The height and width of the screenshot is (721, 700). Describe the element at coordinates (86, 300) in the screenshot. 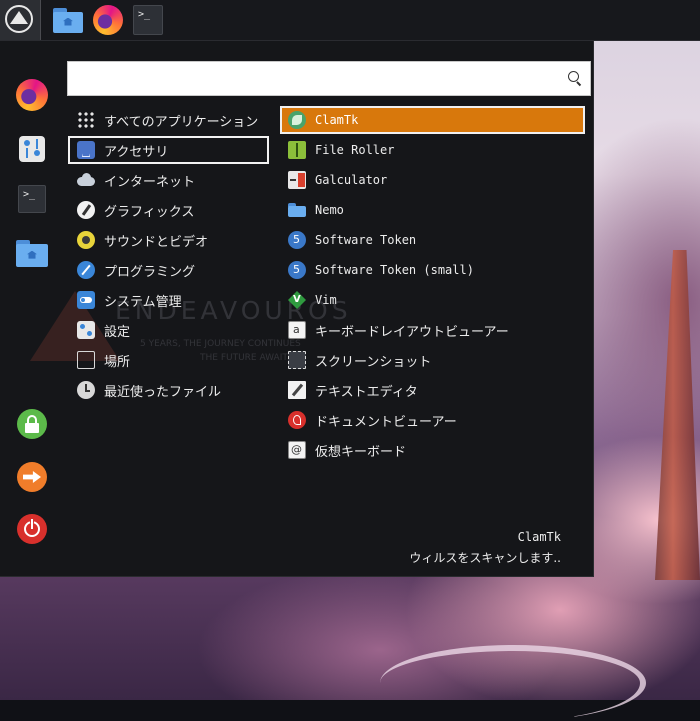

I see `system-toggle-icon` at that location.